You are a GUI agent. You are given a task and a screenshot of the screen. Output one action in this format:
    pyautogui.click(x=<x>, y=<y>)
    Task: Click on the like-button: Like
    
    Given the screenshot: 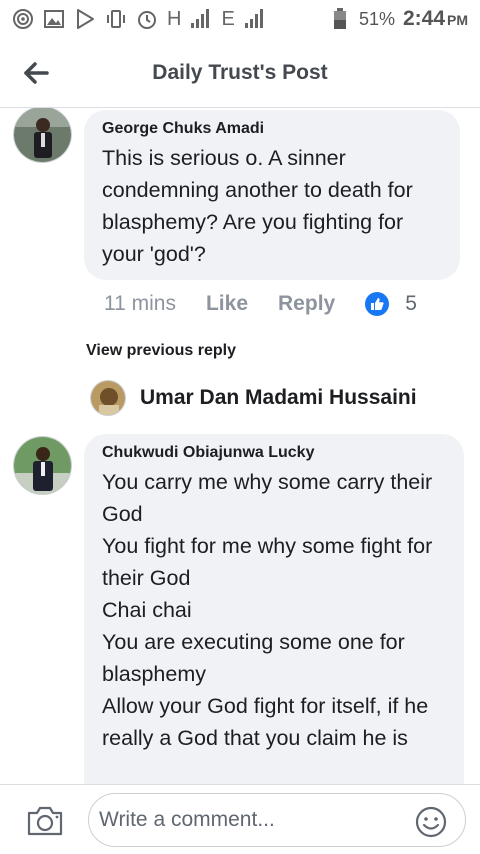 What is the action you would take?
    pyautogui.click(x=227, y=304)
    